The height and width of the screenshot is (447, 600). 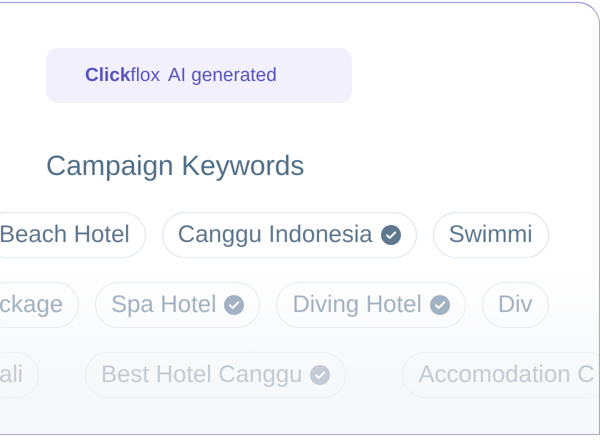 I want to click on brand-name: Clickflox, so click(x=122, y=75).